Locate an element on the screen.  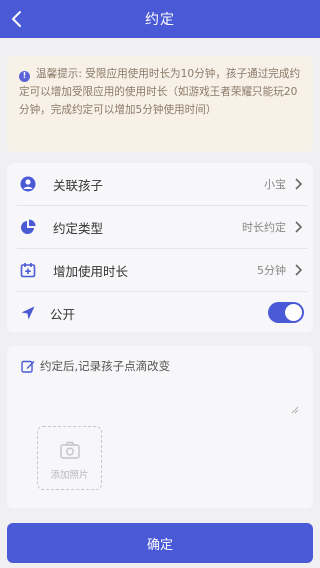
resize-handle-icon is located at coordinates (295, 410).